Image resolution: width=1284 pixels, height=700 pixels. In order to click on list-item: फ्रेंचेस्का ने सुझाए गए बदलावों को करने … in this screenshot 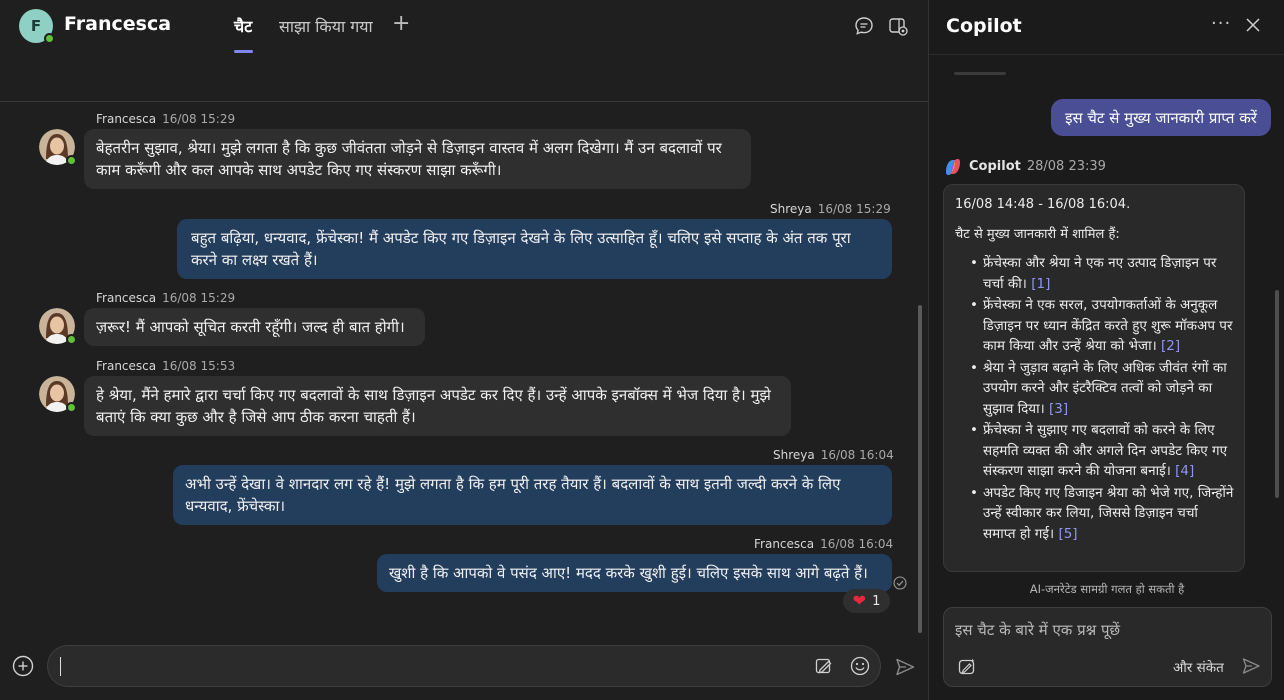, I will do `click(1094, 451)`.